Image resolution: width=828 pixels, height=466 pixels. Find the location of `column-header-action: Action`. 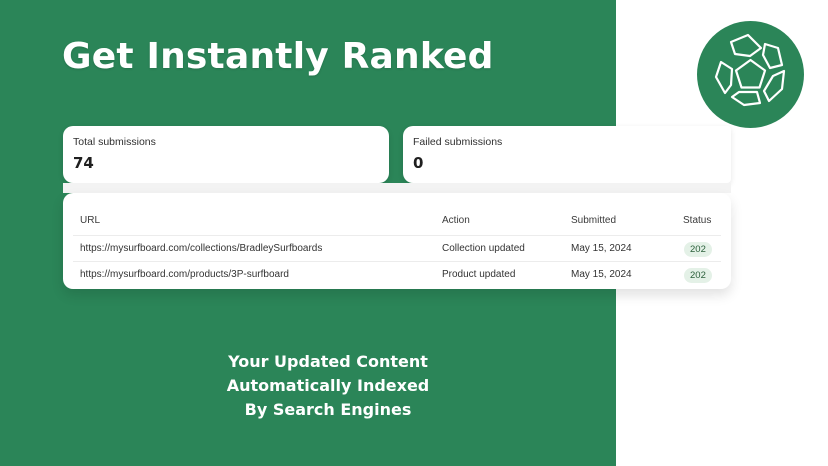

column-header-action: Action is located at coordinates (456, 220).